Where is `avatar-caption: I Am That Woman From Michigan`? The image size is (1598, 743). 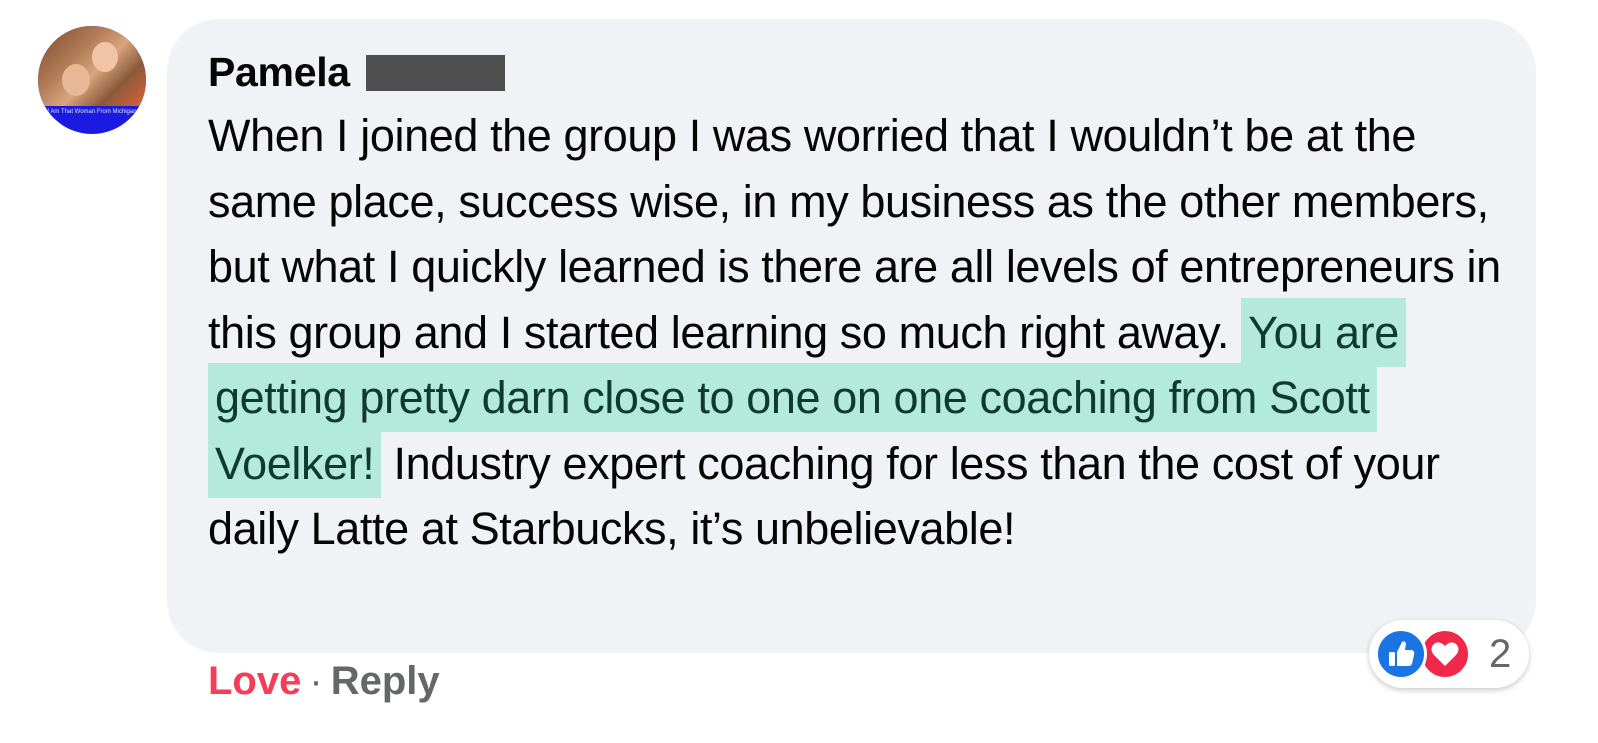 avatar-caption: I Am That Woman From Michigan is located at coordinates (92, 112).